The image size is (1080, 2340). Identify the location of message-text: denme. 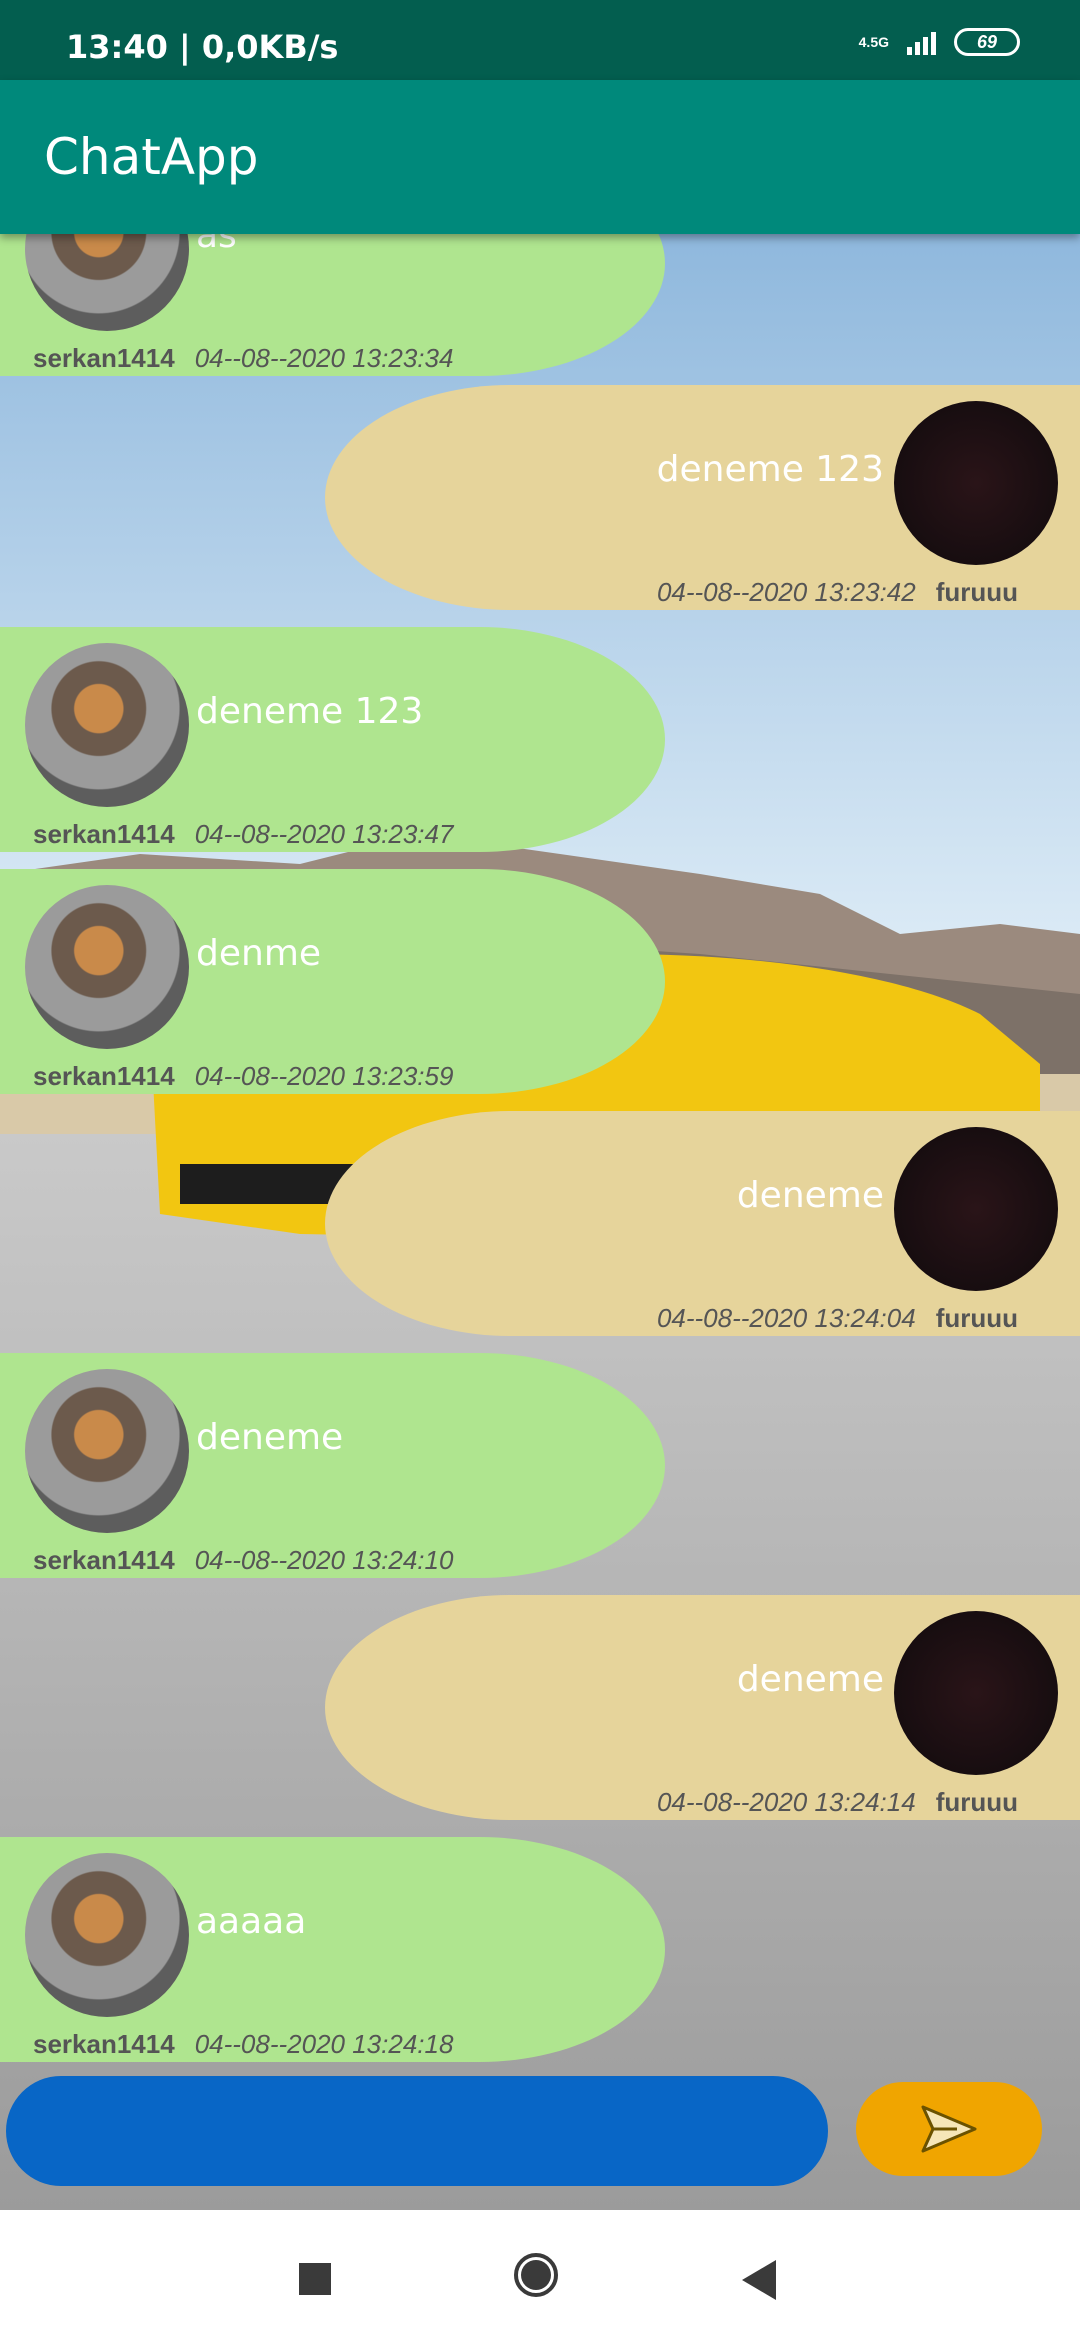
(259, 953).